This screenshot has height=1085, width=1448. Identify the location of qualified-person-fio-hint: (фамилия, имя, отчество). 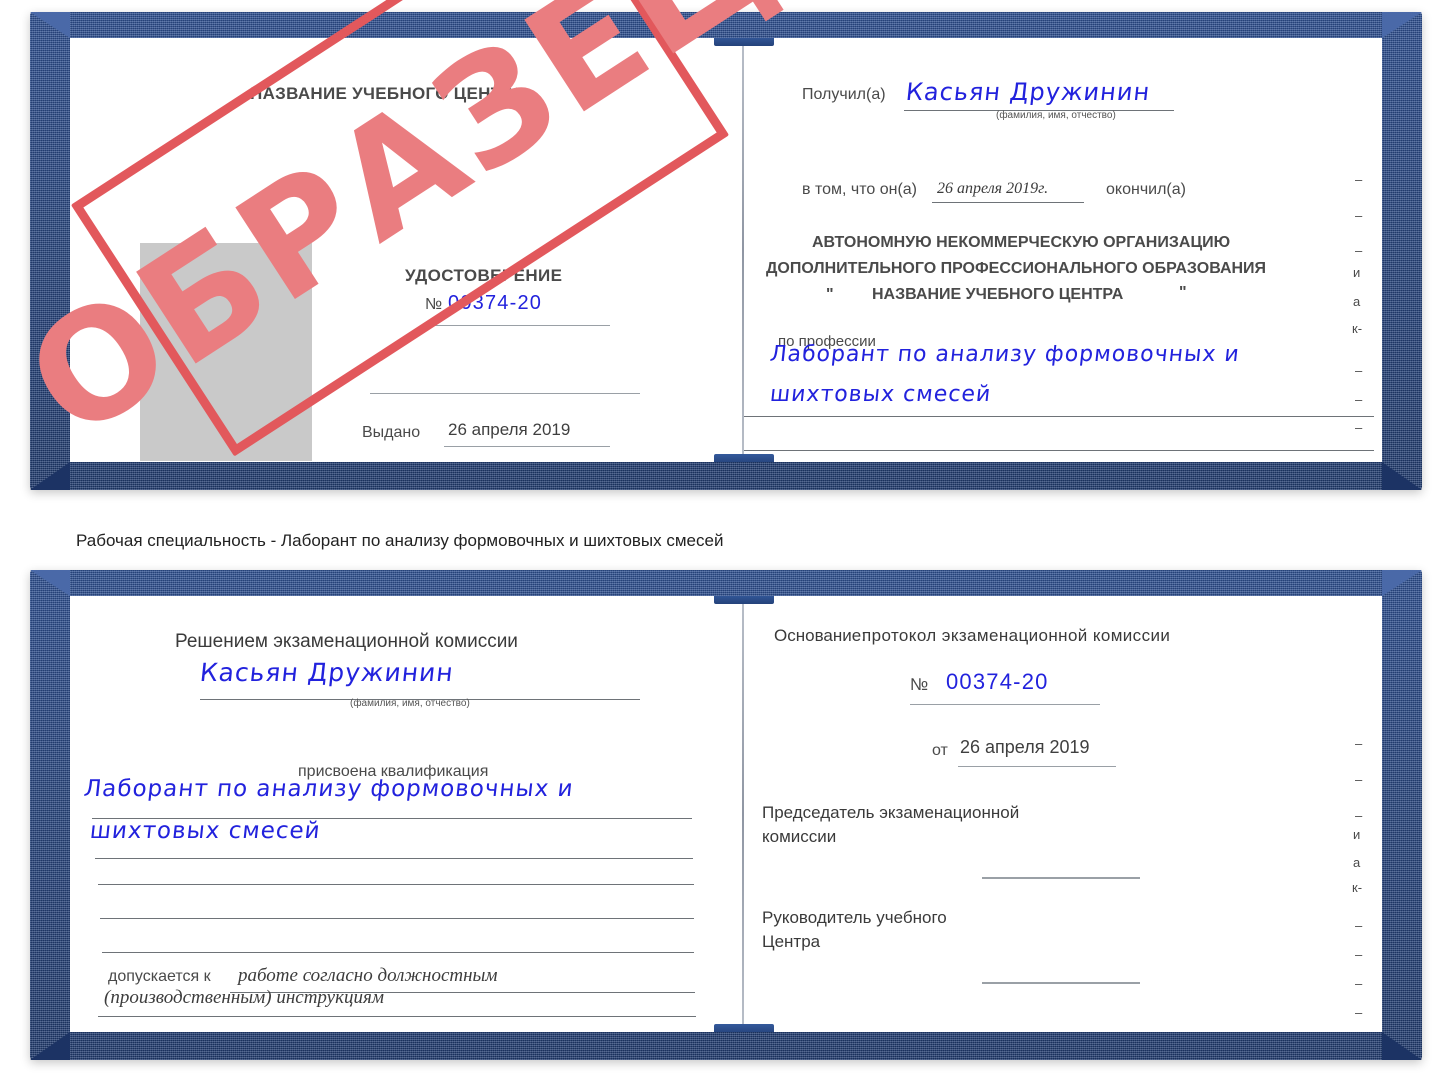
(410, 703).